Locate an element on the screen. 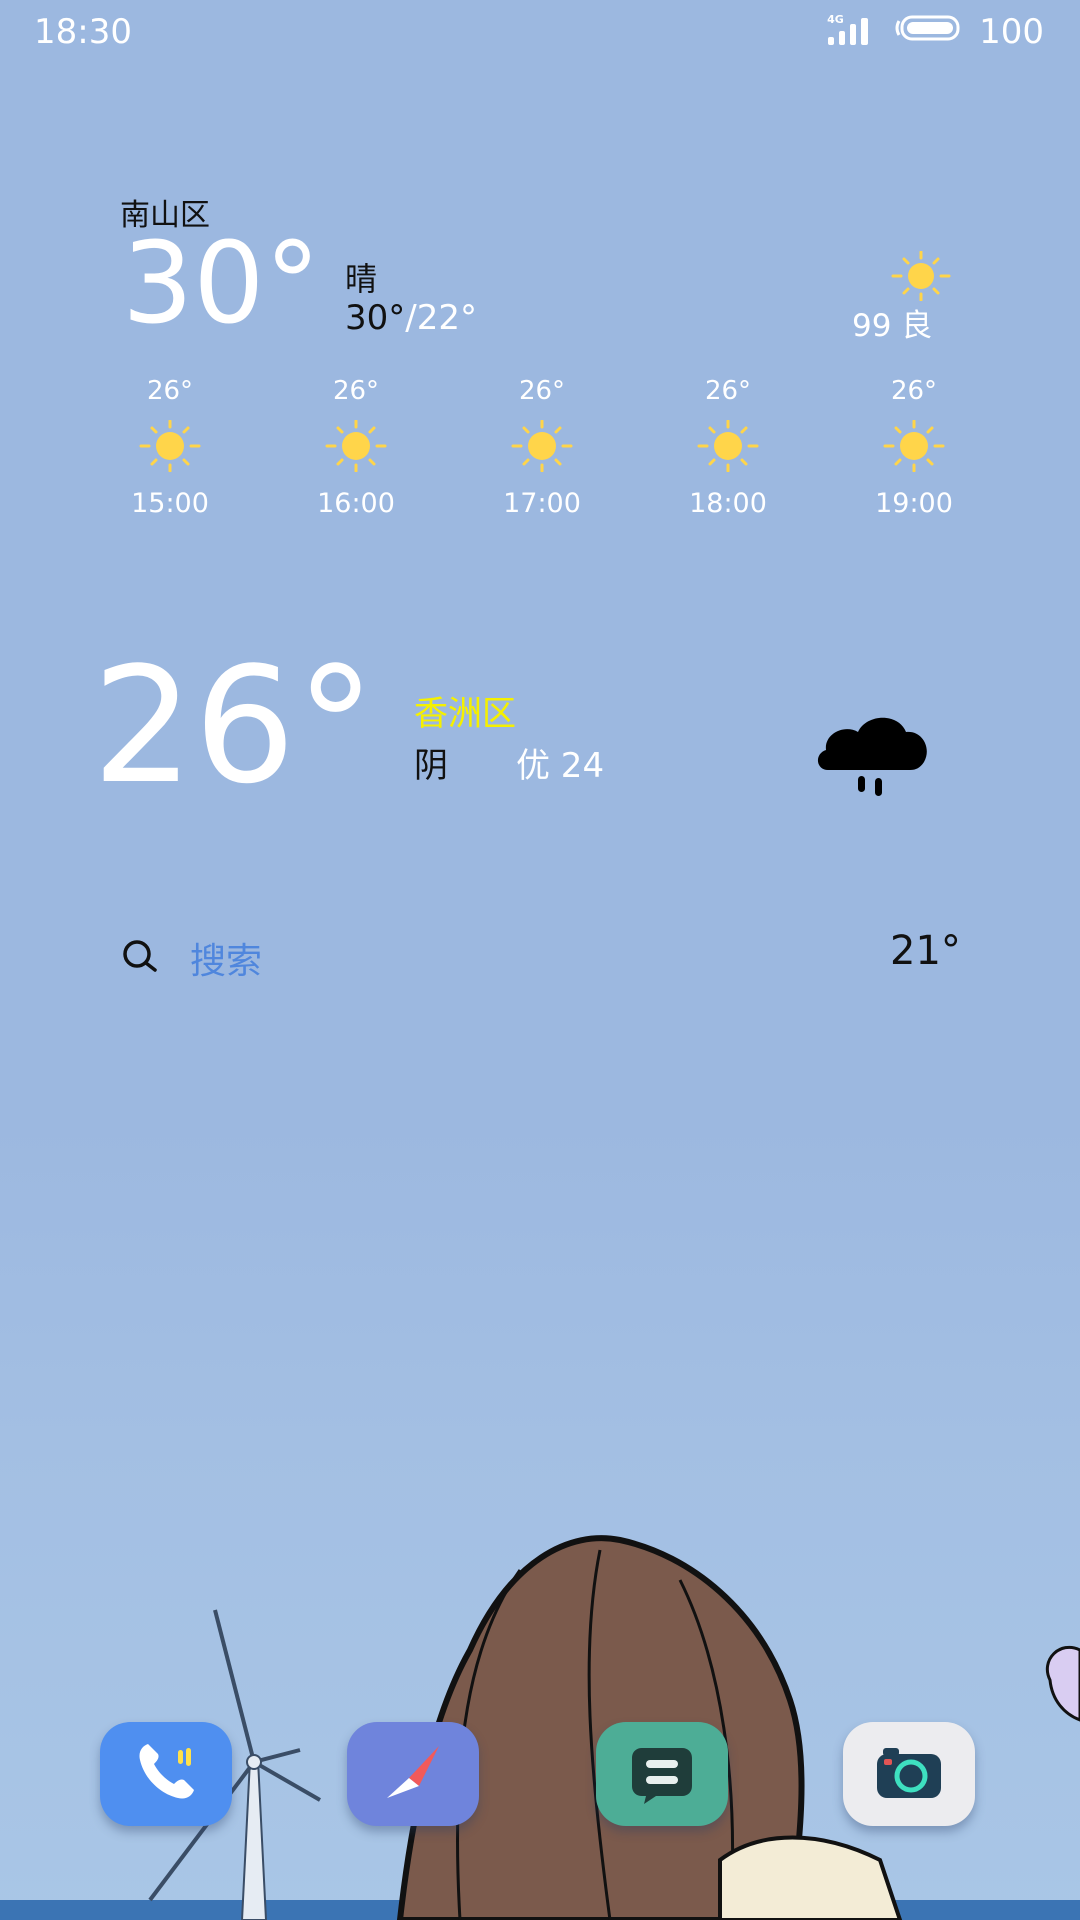 This screenshot has width=1080, height=1920. phone-icon is located at coordinates (166, 1774).